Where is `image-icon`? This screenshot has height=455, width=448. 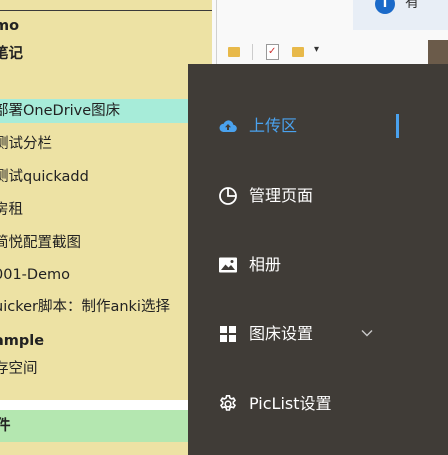
image-icon is located at coordinates (228, 265).